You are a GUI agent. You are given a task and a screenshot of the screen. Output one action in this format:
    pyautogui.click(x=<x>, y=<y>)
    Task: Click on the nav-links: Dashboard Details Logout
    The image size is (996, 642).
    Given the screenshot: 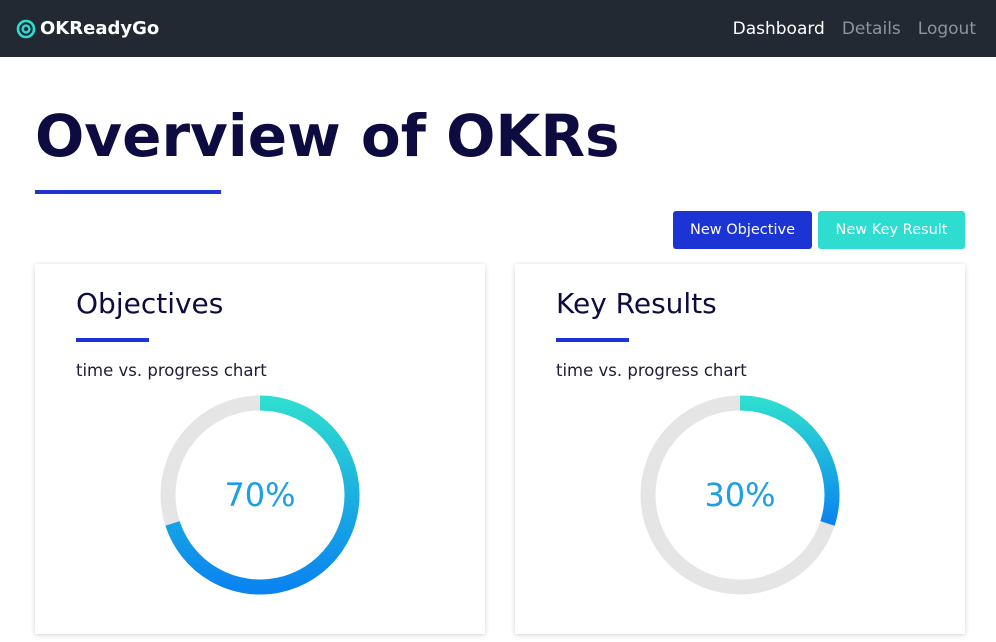 What is the action you would take?
    pyautogui.click(x=854, y=28)
    